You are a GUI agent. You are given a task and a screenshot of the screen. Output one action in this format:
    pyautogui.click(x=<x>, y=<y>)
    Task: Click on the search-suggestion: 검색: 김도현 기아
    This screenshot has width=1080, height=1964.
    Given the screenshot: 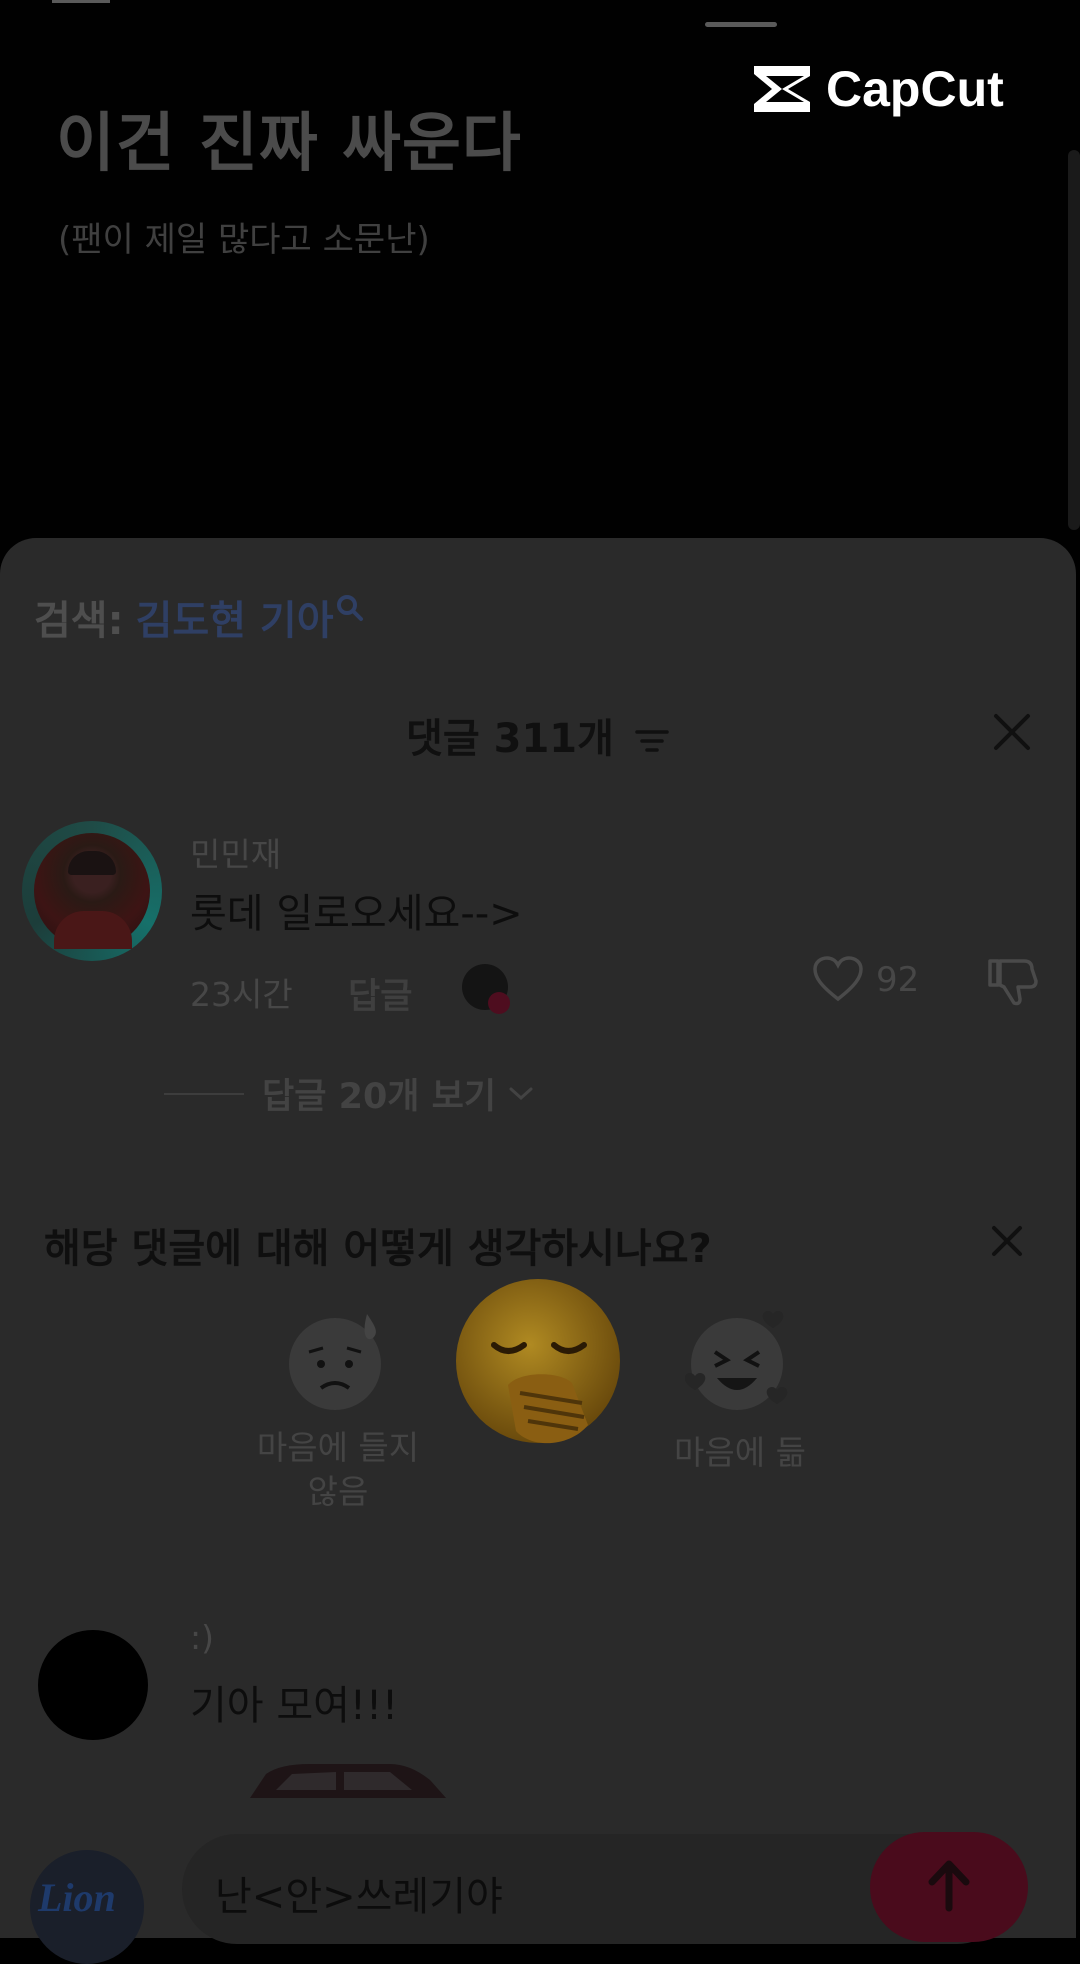 What is the action you would take?
    pyautogui.click(x=199, y=617)
    